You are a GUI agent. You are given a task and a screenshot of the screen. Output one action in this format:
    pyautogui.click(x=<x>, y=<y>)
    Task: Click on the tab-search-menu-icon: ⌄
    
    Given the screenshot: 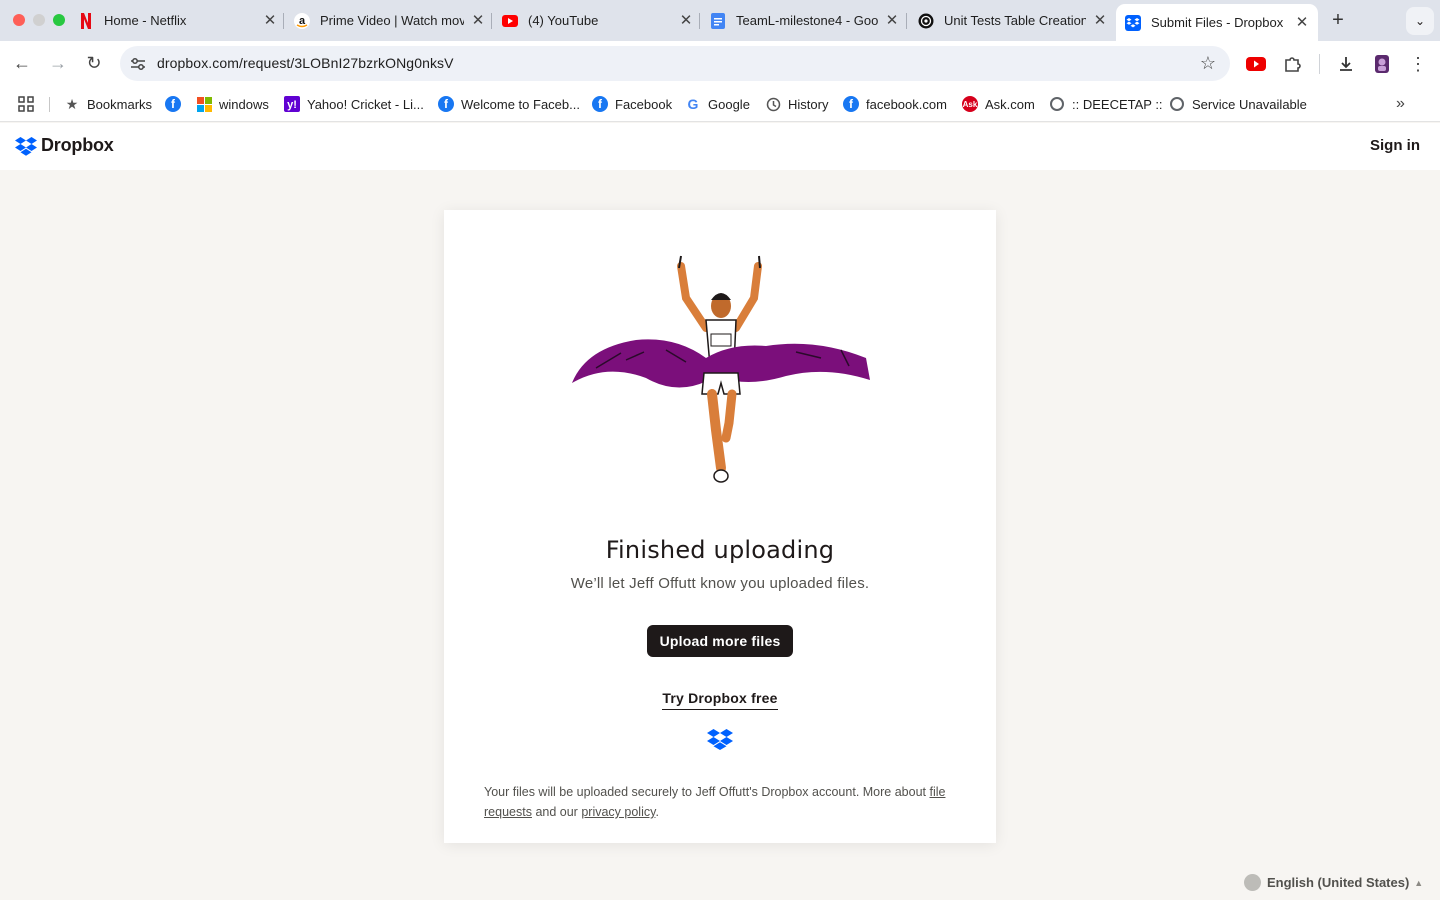 What is the action you would take?
    pyautogui.click(x=1420, y=21)
    